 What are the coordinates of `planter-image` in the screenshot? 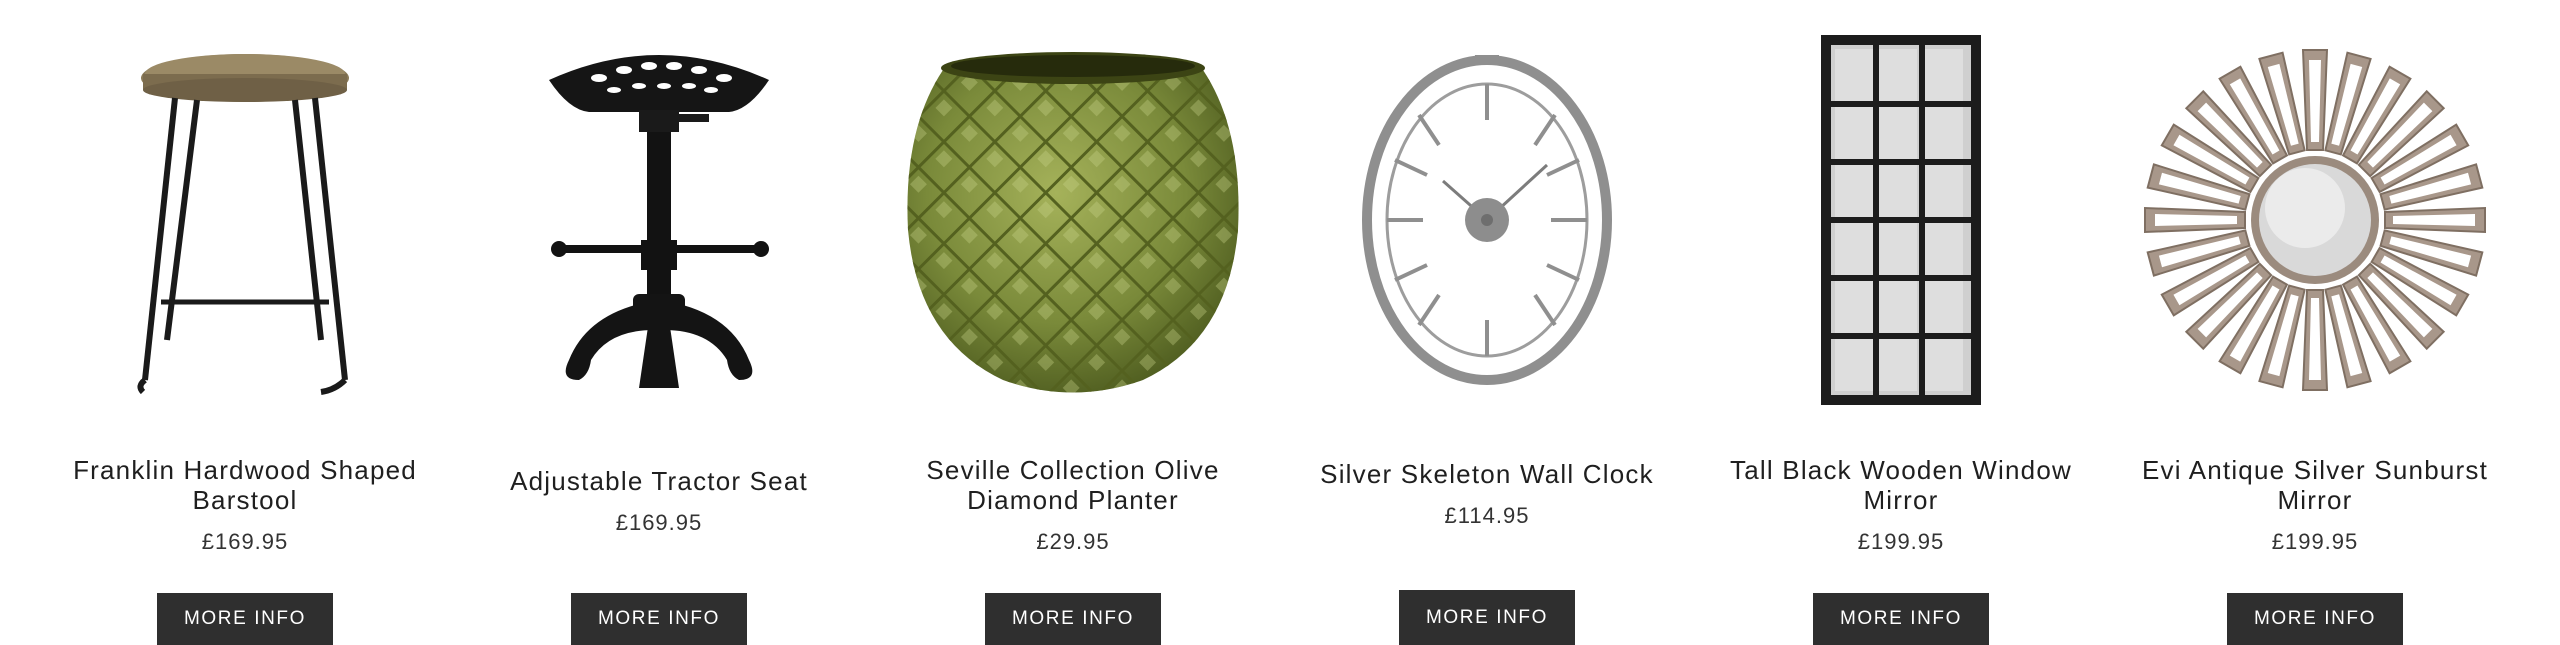 It's located at (1073, 220).